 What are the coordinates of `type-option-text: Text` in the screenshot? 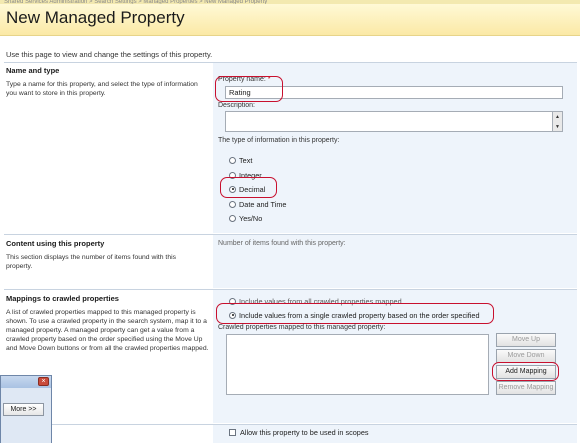 It's located at (240, 160).